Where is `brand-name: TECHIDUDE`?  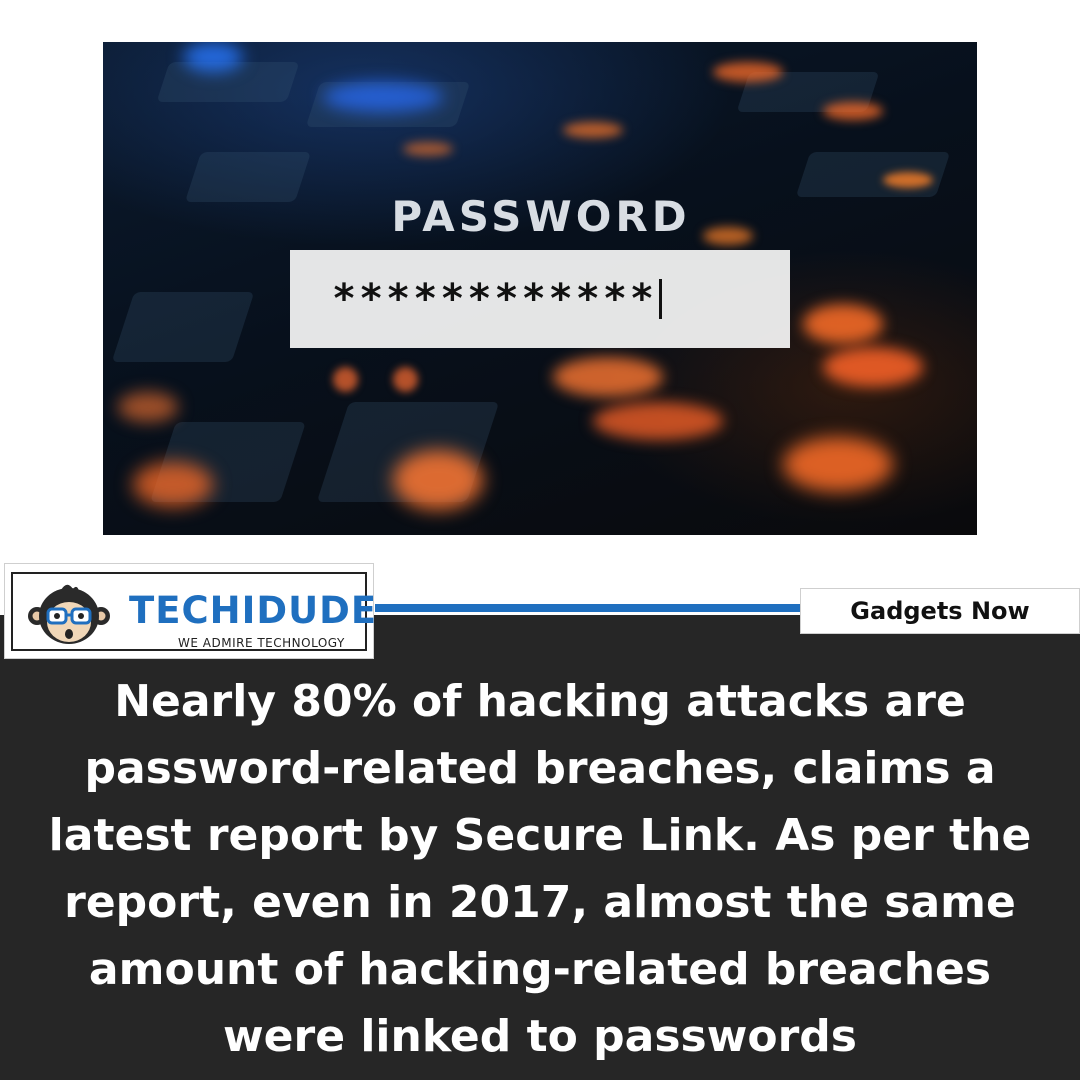
brand-name: TECHIDUDE is located at coordinates (253, 610).